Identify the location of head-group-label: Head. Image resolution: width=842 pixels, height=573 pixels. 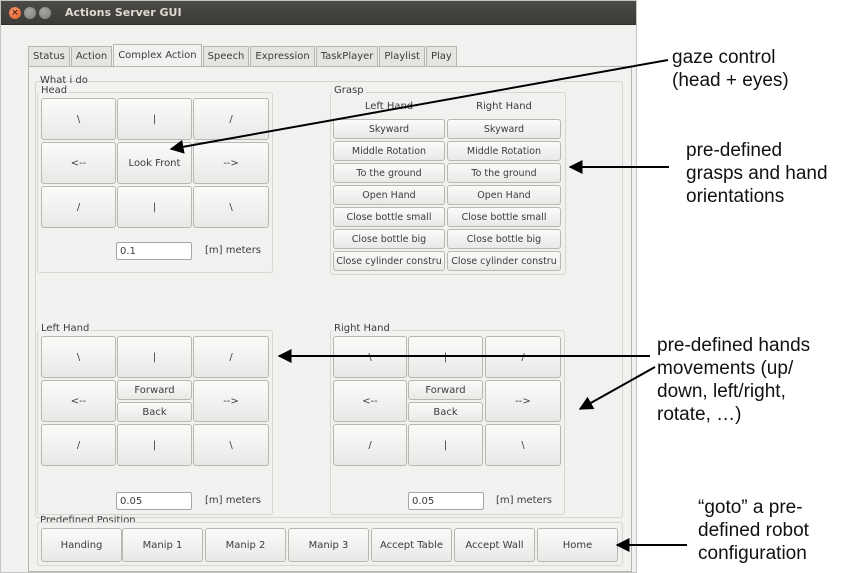
(54, 90).